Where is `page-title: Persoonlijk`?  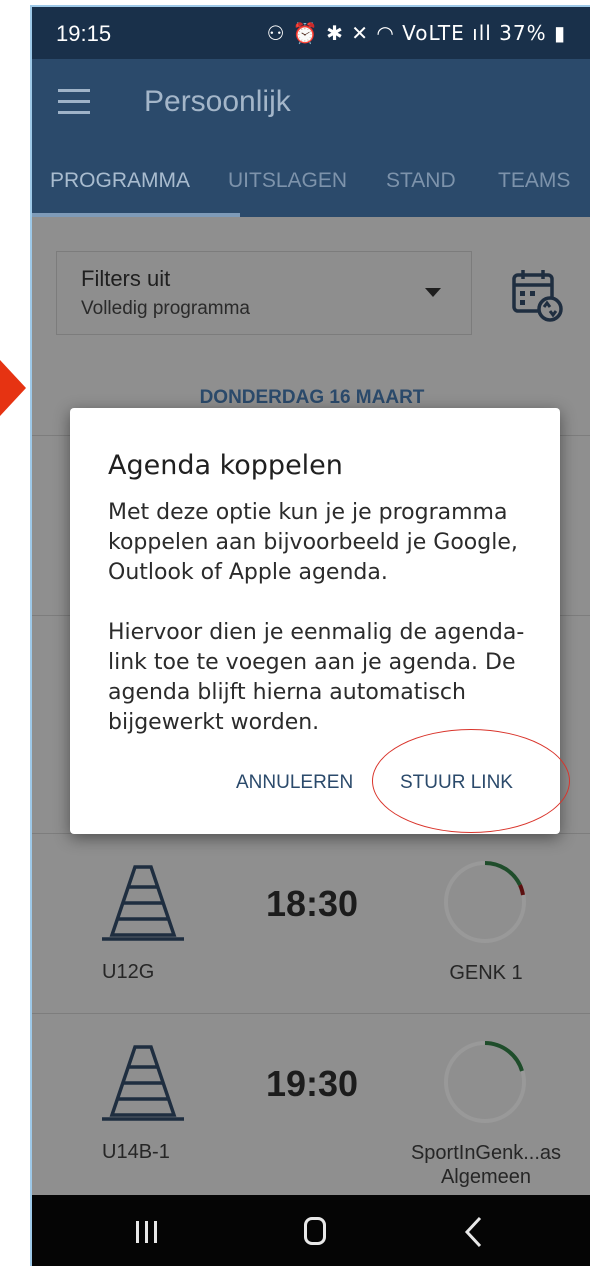 page-title: Persoonlijk is located at coordinates (217, 101).